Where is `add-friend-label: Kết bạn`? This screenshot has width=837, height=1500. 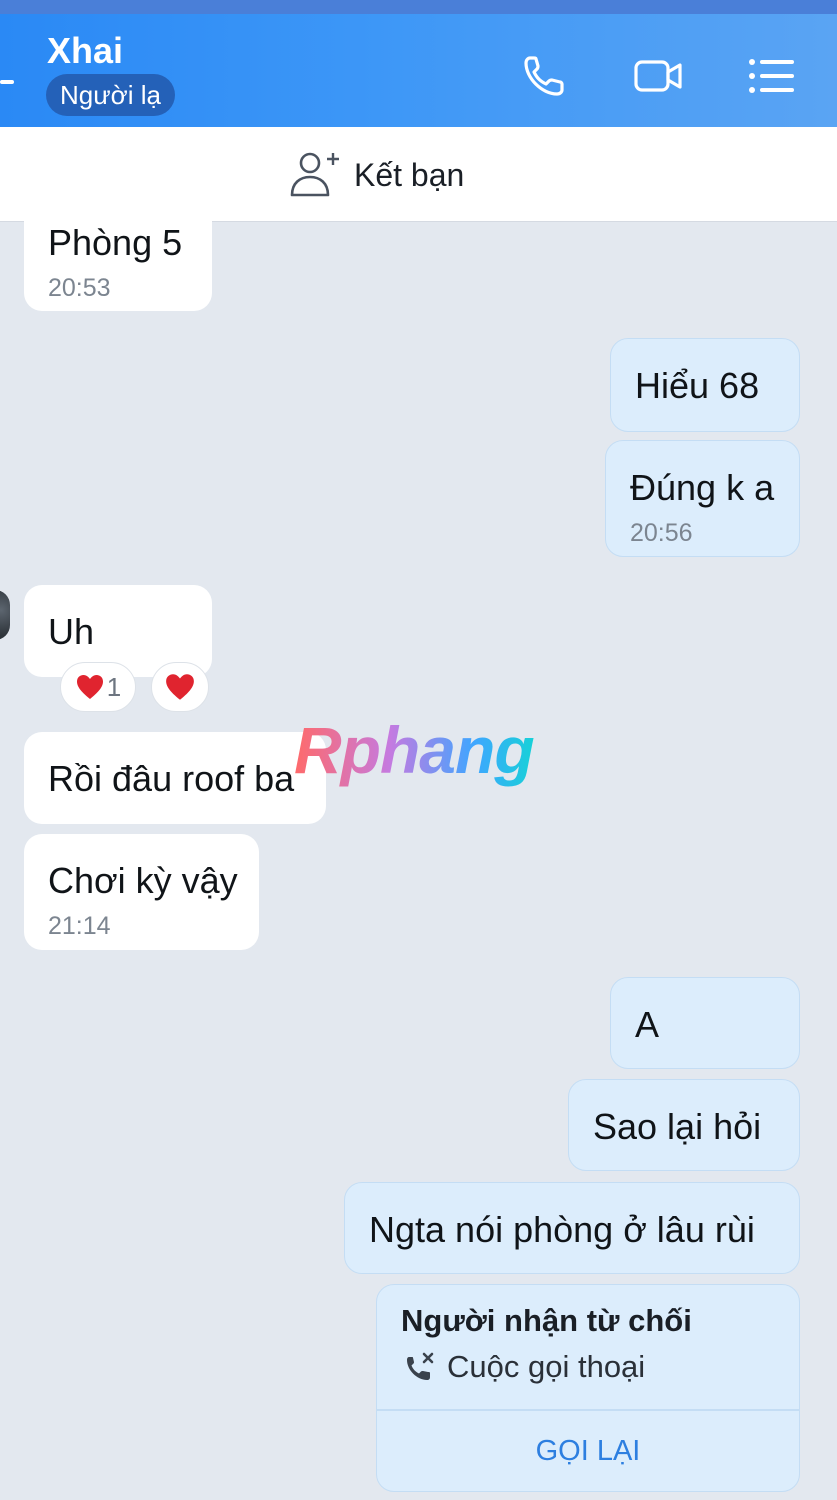 add-friend-label: Kết bạn is located at coordinates (409, 175).